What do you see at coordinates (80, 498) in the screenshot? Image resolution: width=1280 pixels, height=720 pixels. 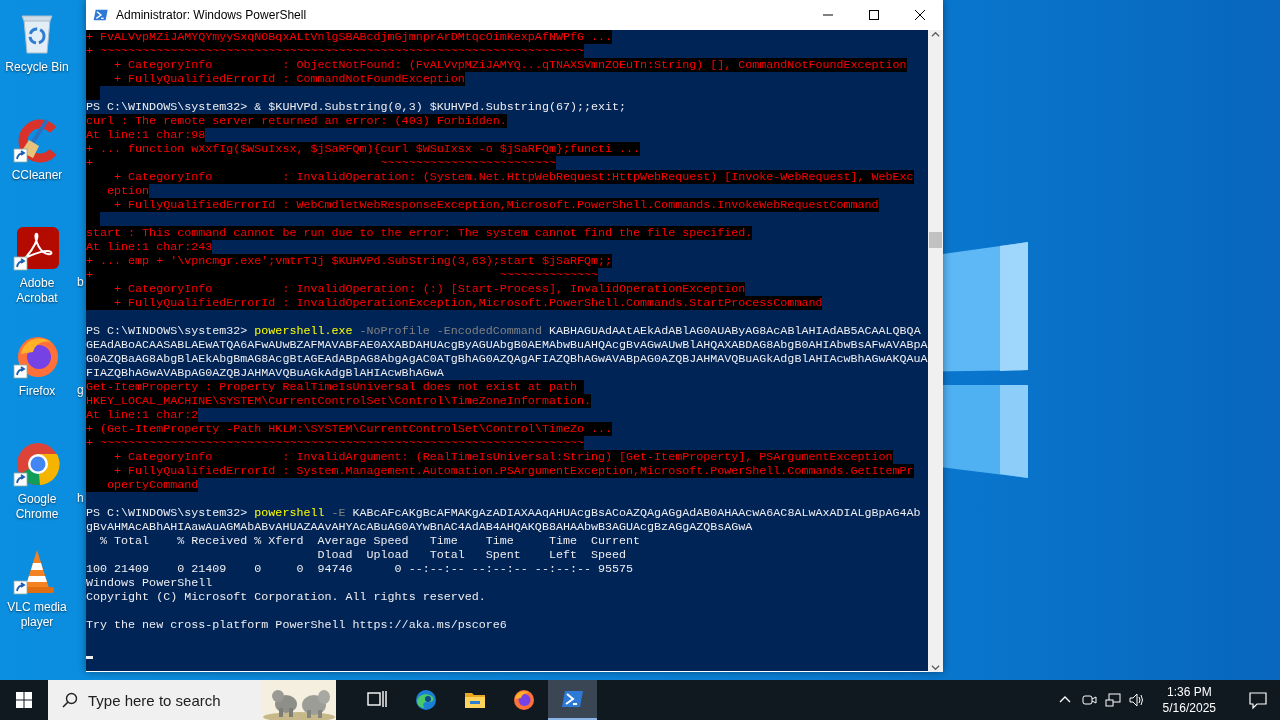 I see `desktop-icon-label: h` at bounding box center [80, 498].